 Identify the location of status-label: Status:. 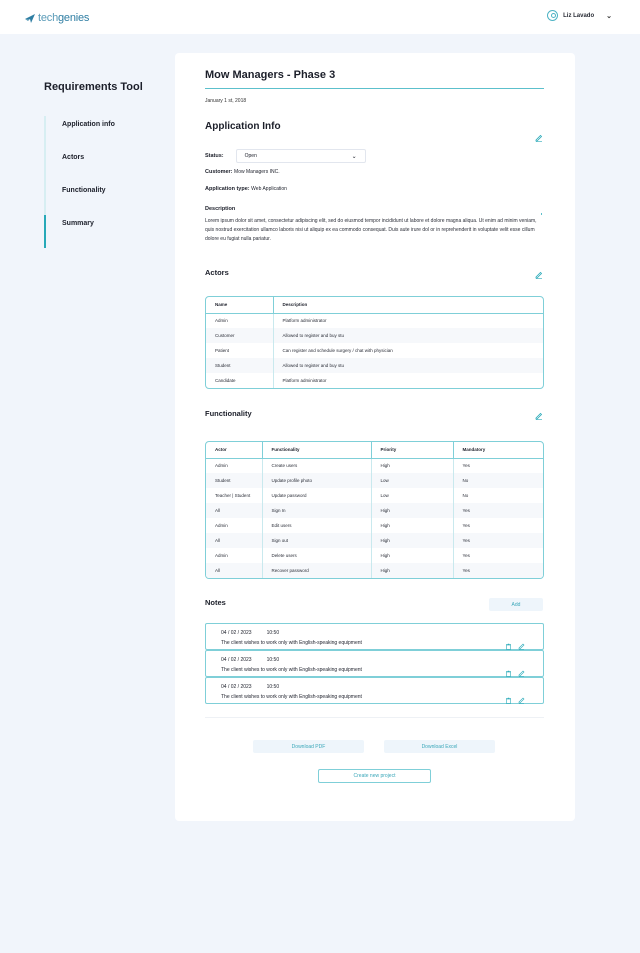
(214, 156).